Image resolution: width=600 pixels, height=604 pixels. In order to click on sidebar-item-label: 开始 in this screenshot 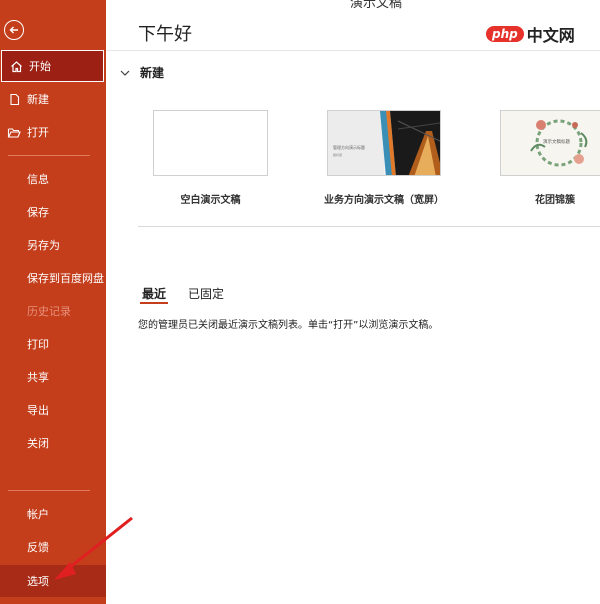, I will do `click(40, 66)`.